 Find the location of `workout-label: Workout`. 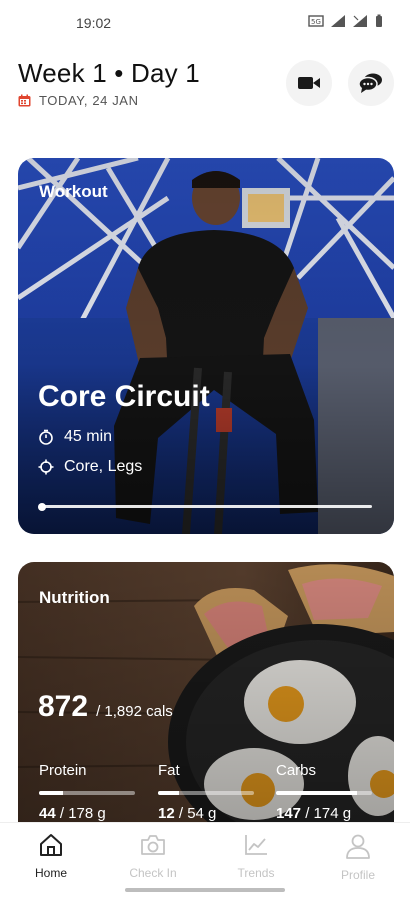

workout-label: Workout is located at coordinates (73, 191).